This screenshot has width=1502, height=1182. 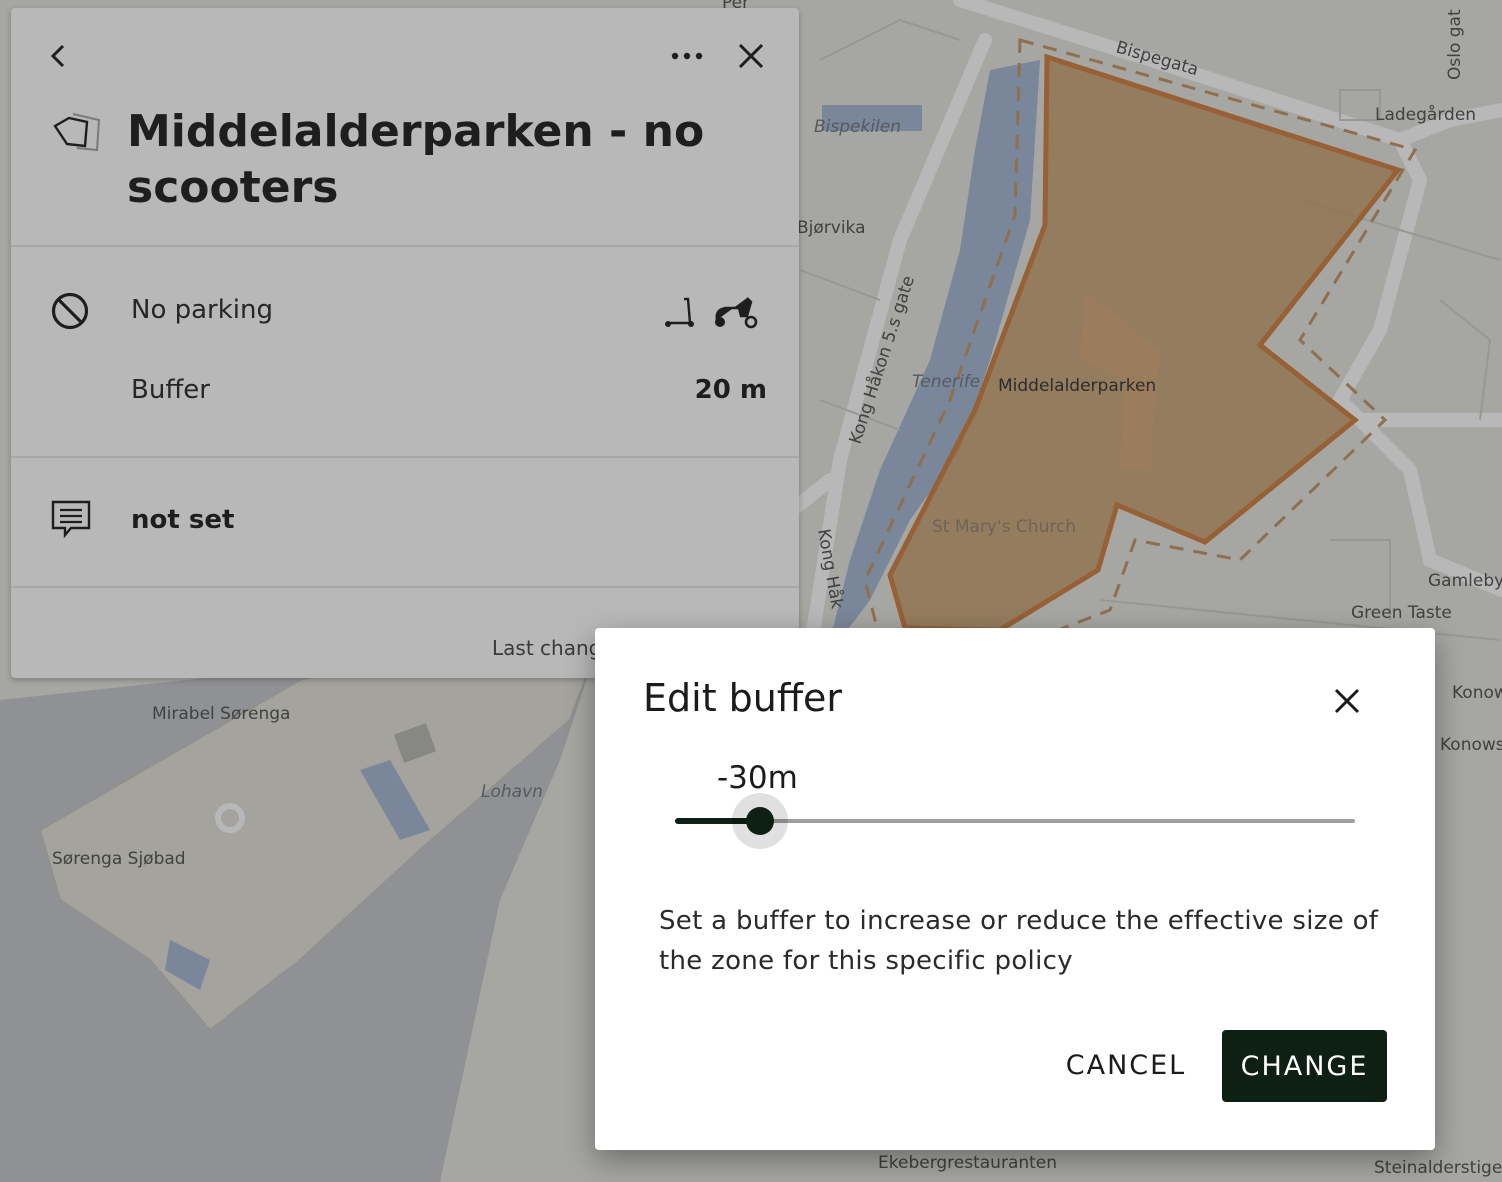 I want to click on last-changed-text: Last chang, so click(x=547, y=648).